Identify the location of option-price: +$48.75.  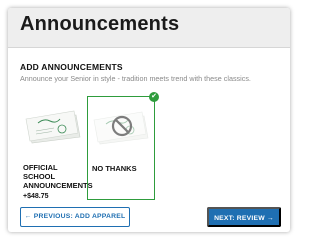
(36, 196).